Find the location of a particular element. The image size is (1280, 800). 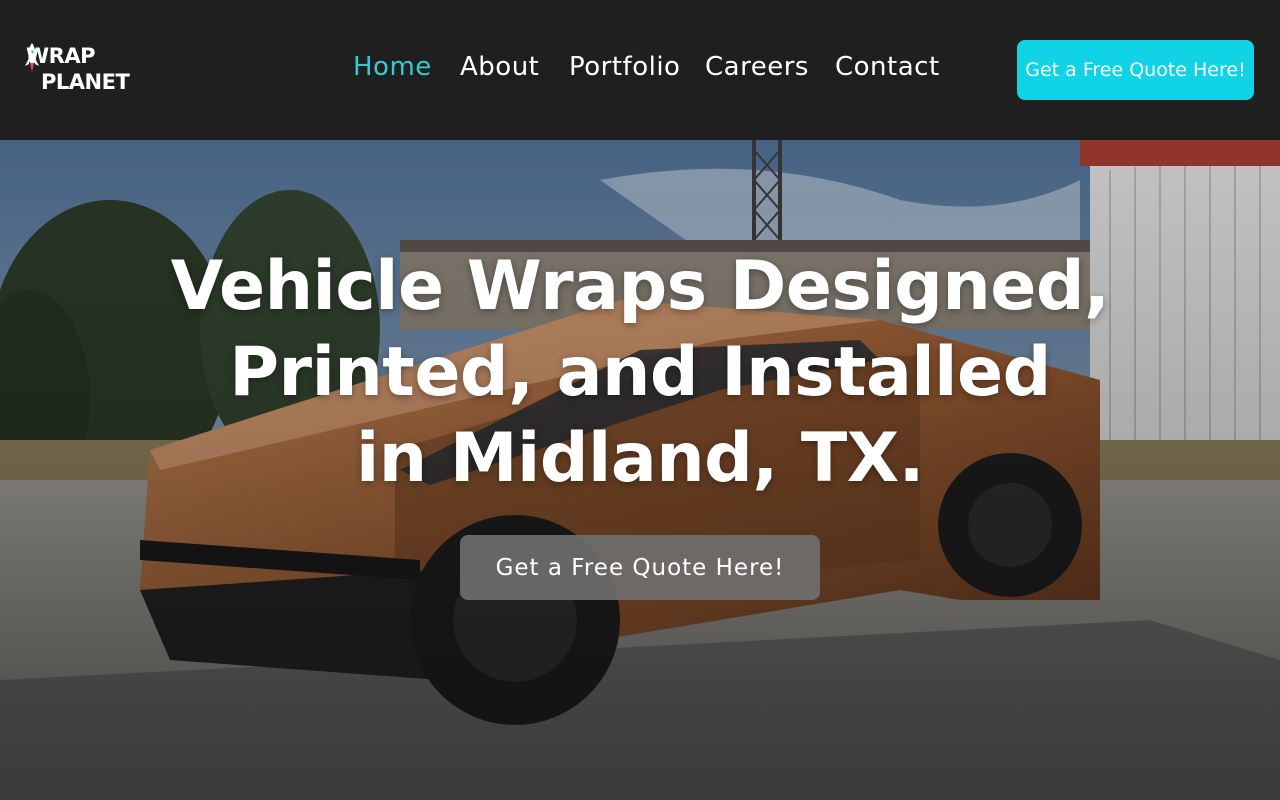

wrap-planet-logo: WRAP PLANET is located at coordinates (89, 71).